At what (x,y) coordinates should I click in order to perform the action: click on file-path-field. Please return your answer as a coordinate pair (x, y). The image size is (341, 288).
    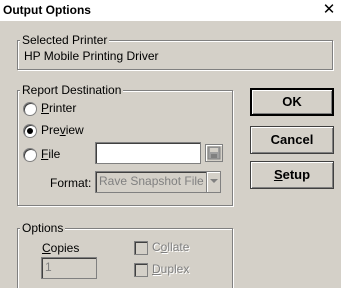
    Looking at the image, I should click on (148, 153).